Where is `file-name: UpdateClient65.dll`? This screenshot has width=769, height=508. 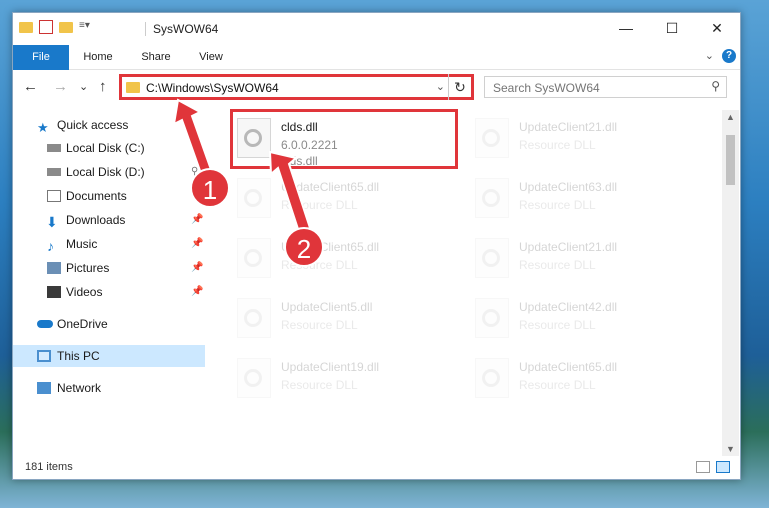 file-name: UpdateClient65.dll is located at coordinates (568, 367).